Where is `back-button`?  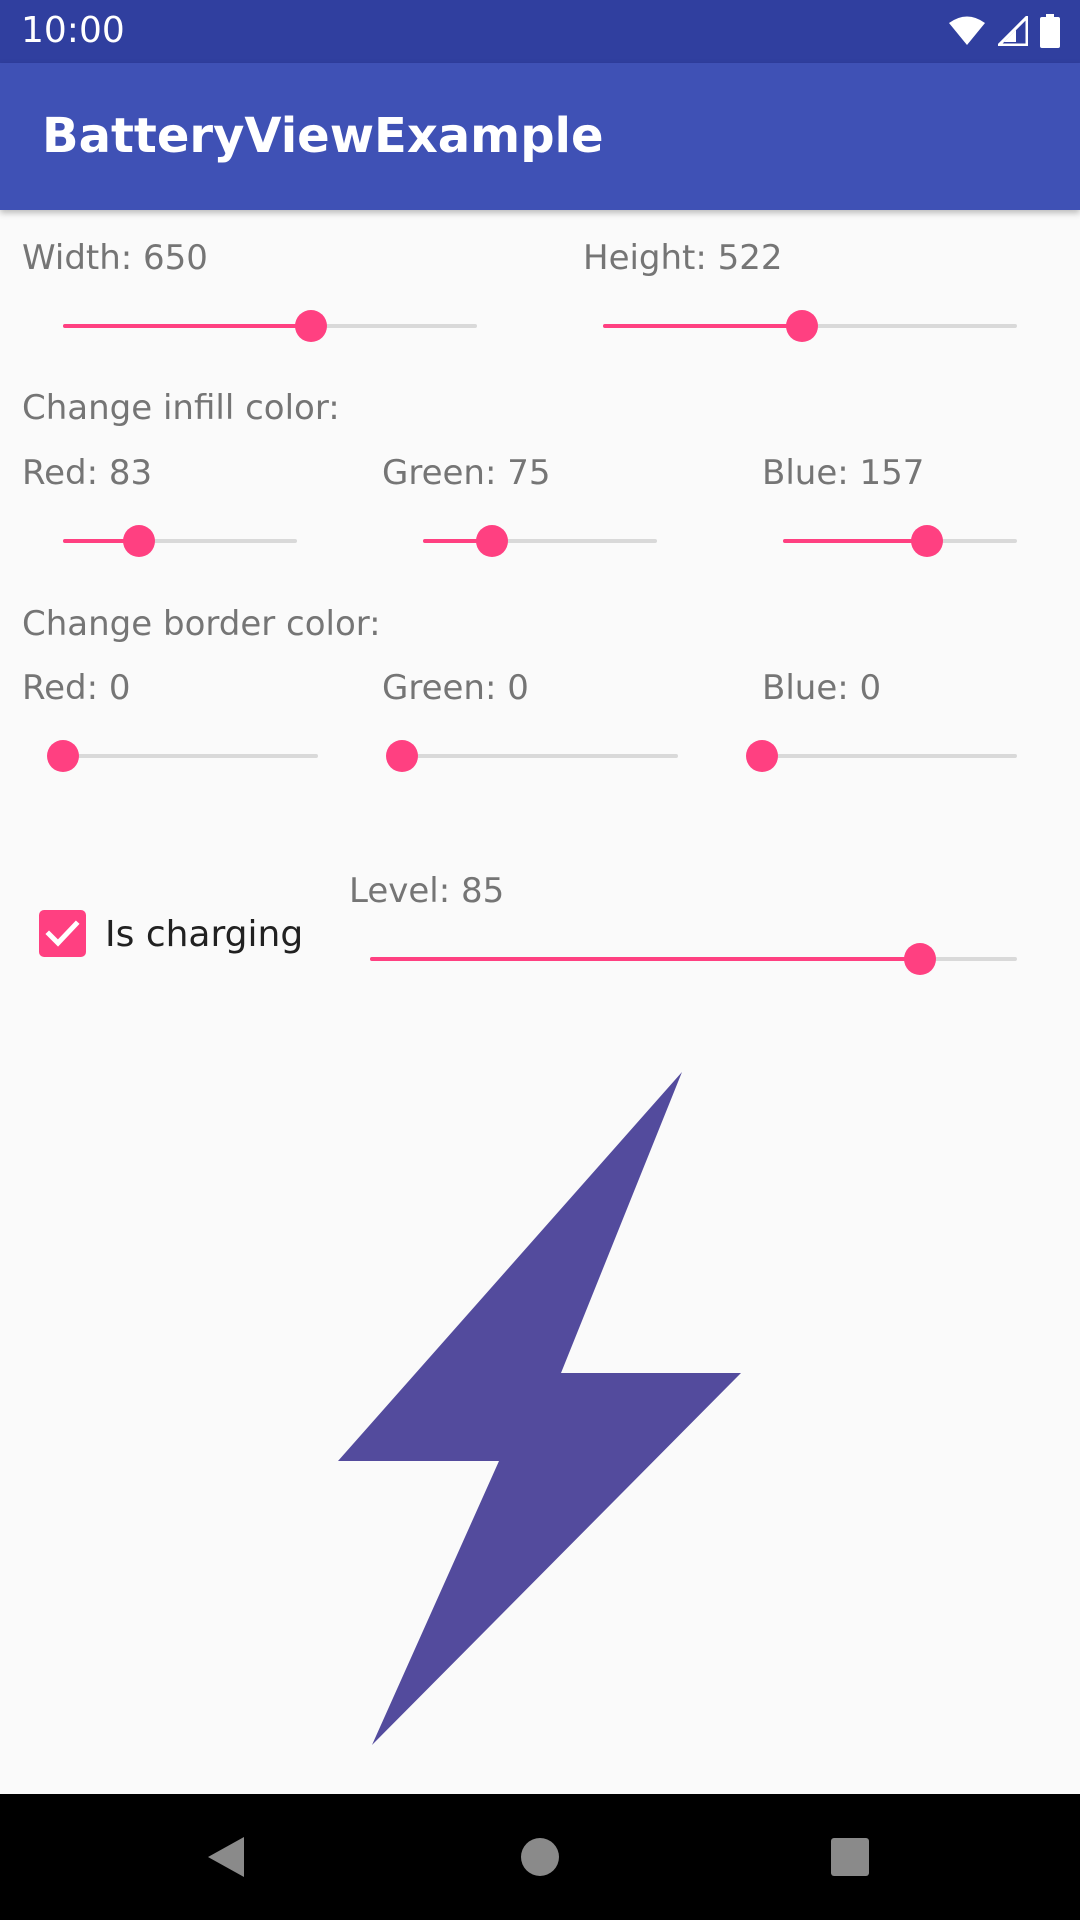
back-button is located at coordinates (226, 1857).